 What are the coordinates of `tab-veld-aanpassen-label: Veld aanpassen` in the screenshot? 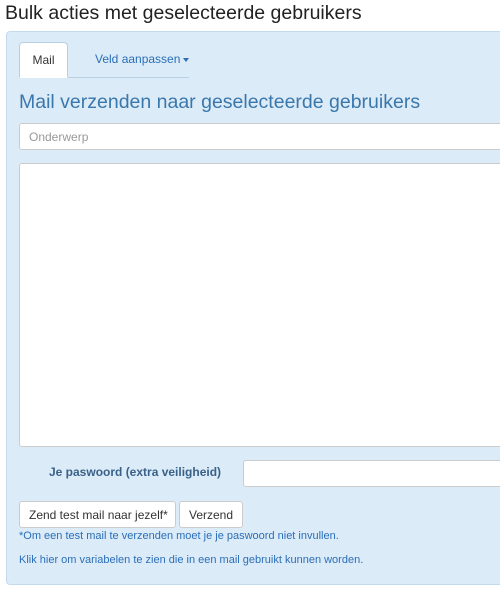 It's located at (138, 59).